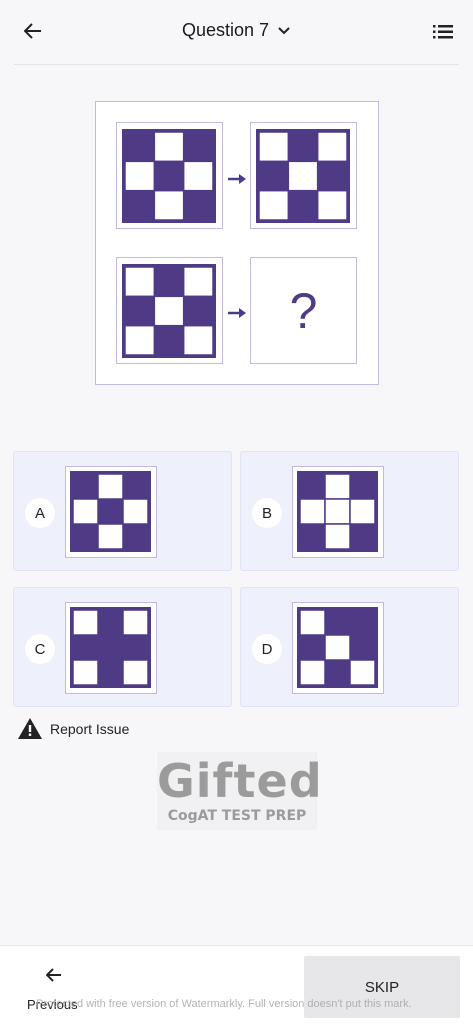  I want to click on brand-logo: Gifted CogAT TEST PREP, so click(240, 791).